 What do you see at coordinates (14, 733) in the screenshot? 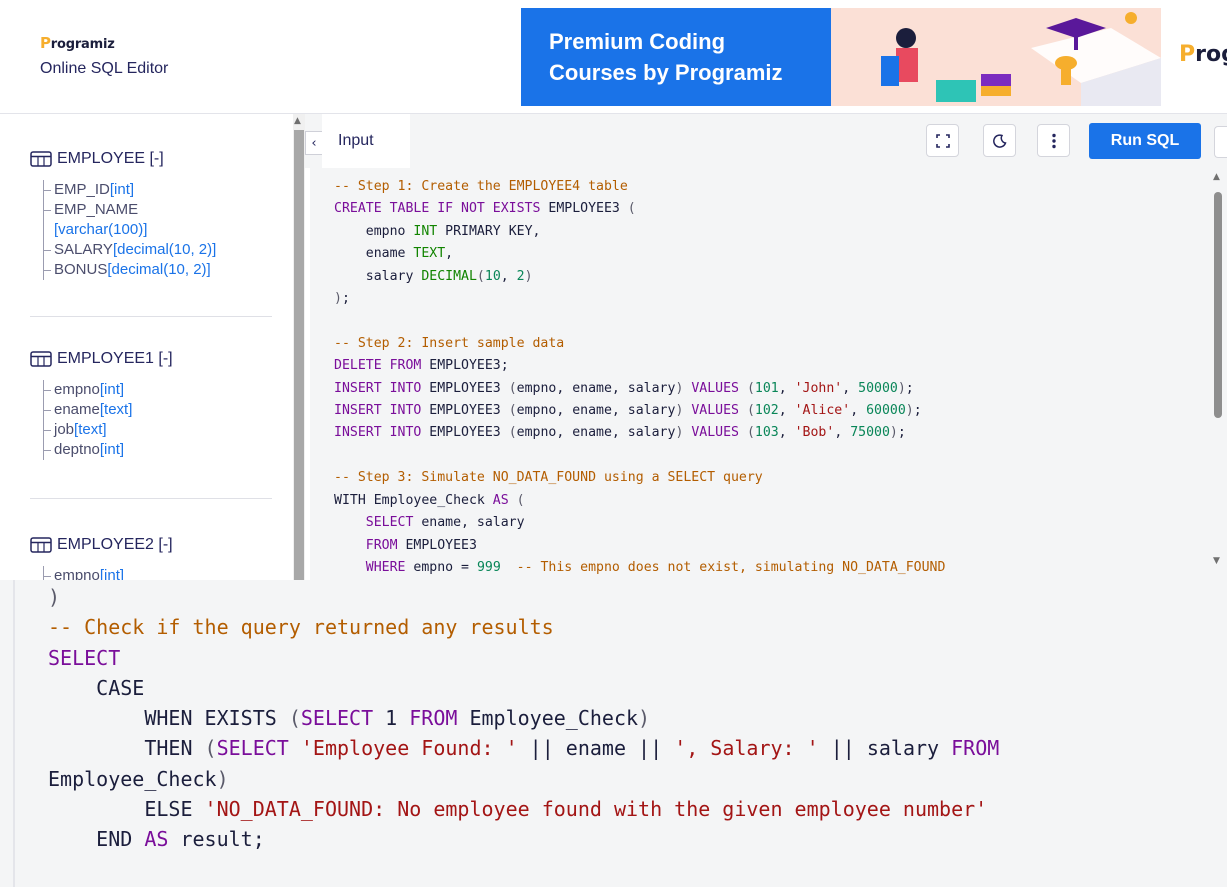
I see `pane-left-border` at bounding box center [14, 733].